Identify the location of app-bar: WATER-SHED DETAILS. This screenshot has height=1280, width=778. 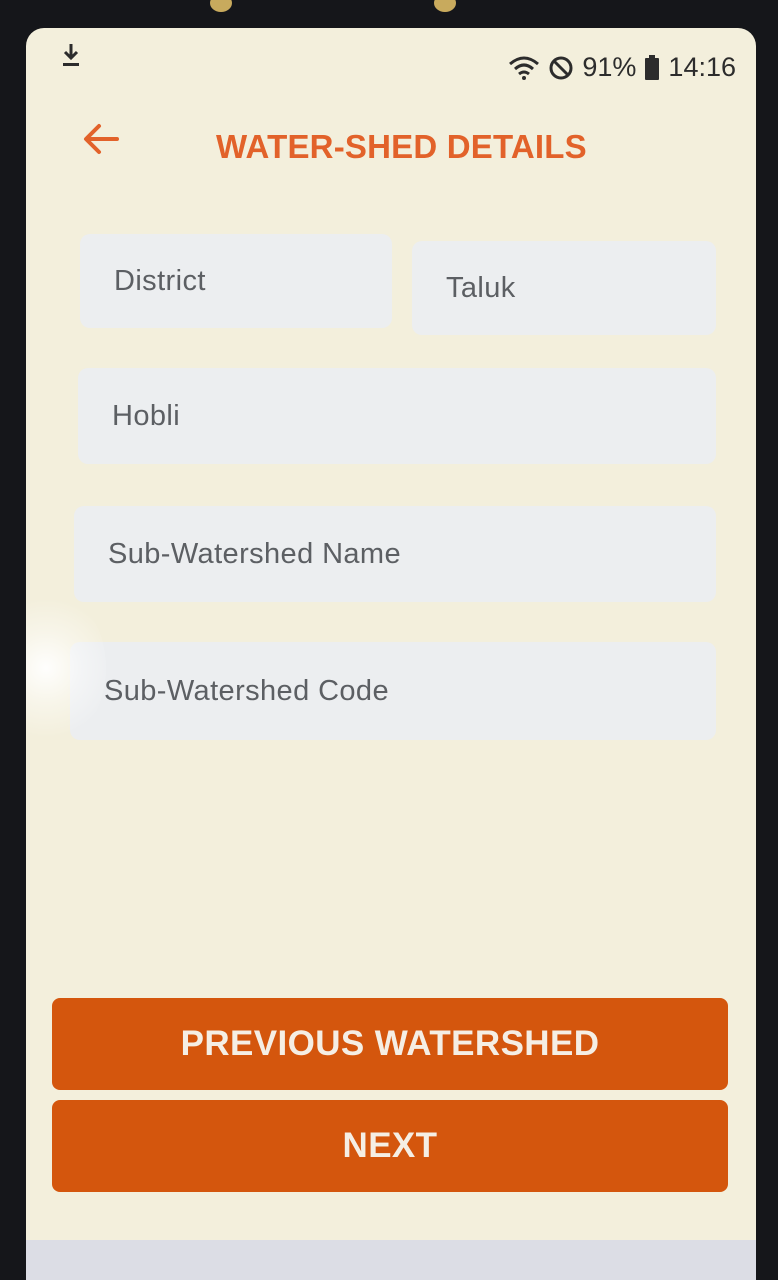
(391, 148).